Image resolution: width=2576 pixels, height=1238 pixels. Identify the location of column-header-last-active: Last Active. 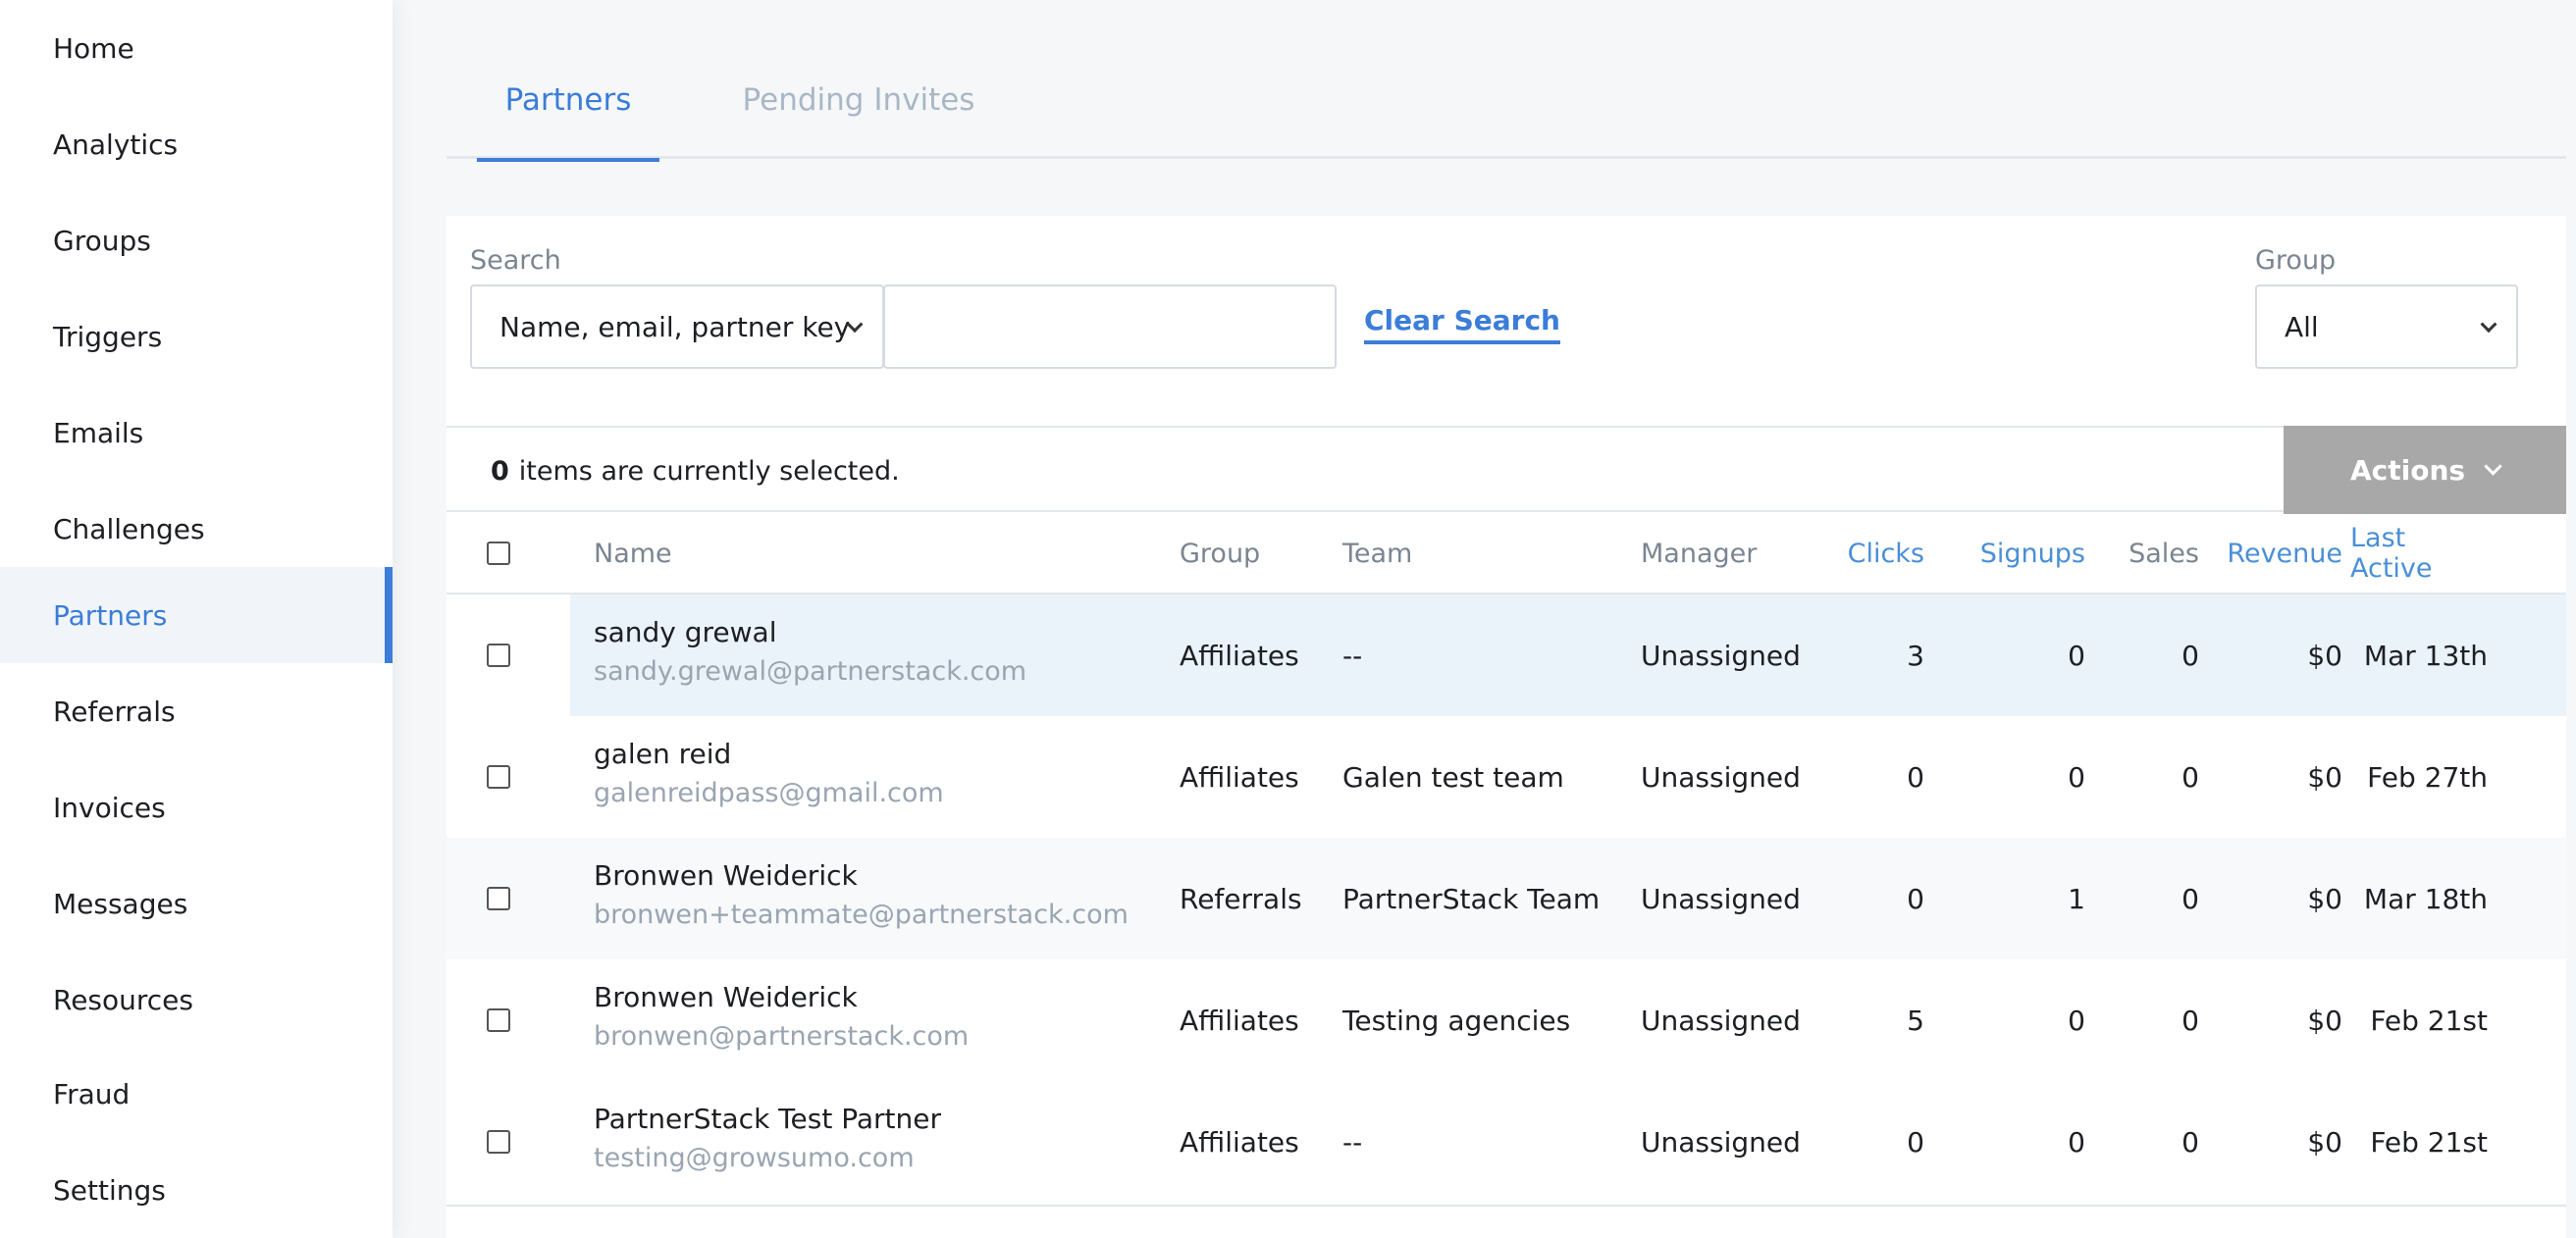
(2419, 553).